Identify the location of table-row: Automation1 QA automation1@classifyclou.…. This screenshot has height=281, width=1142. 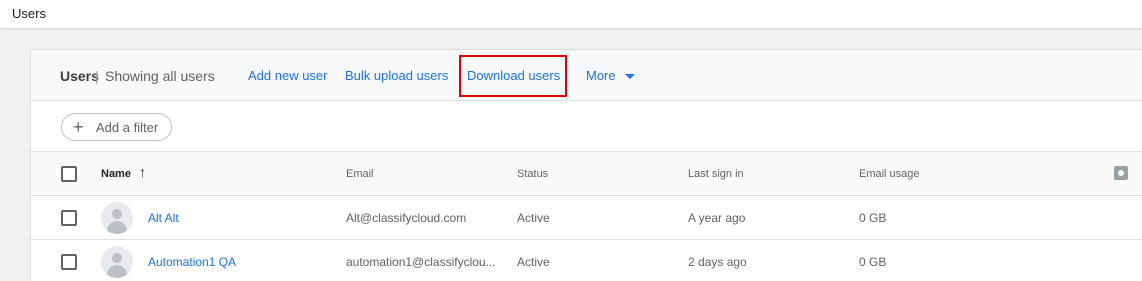
(586, 260).